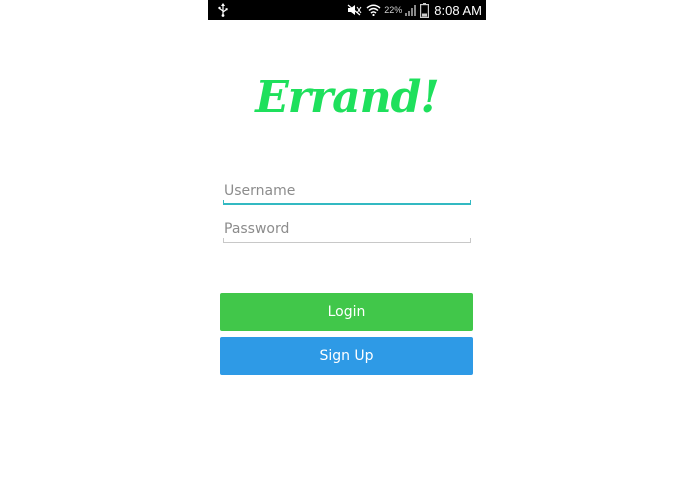 The image size is (695, 494). I want to click on clock: 8:08 AM, so click(458, 10).